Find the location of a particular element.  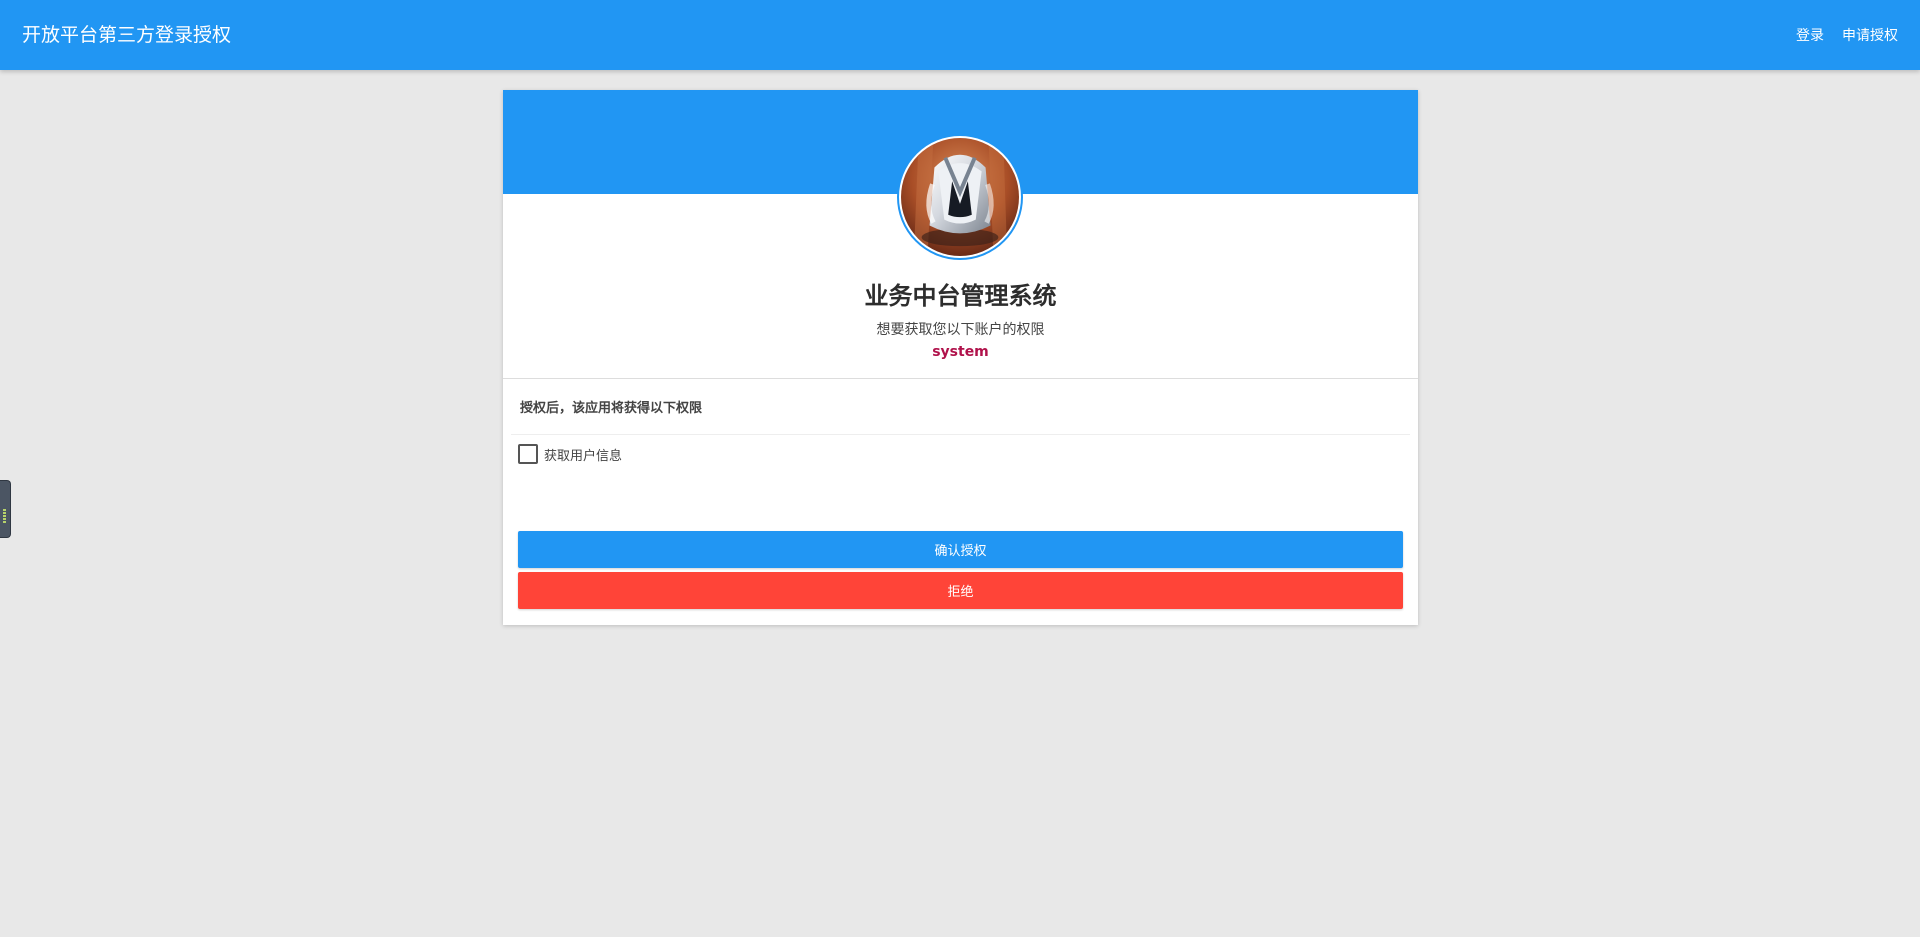

side-drawer-handle is located at coordinates (5, 509).